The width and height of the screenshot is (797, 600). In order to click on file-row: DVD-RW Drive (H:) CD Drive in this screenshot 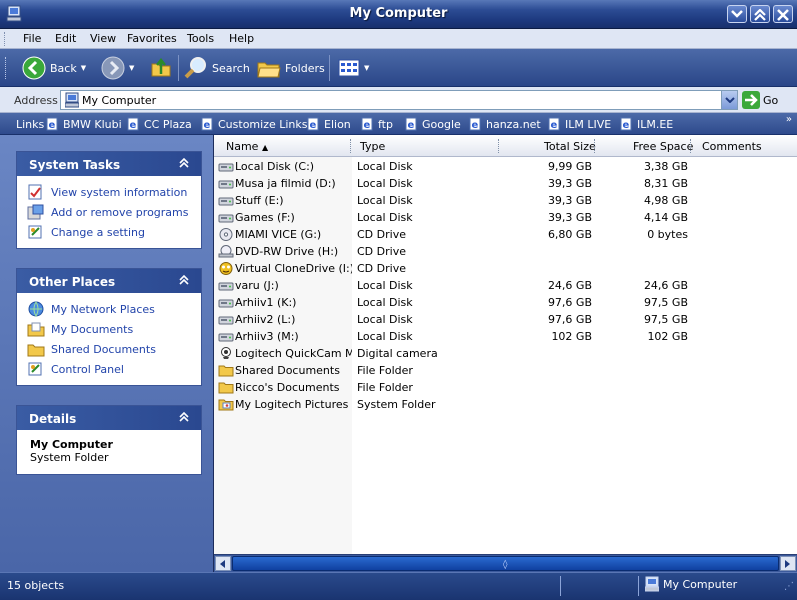, I will do `click(505, 251)`.